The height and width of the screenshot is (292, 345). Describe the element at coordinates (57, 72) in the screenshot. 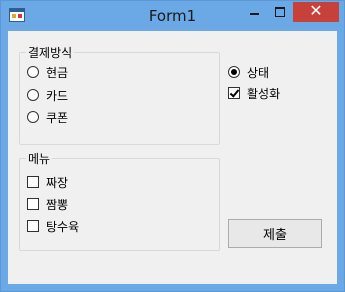

I see `radio-cash-label: 현금` at that location.